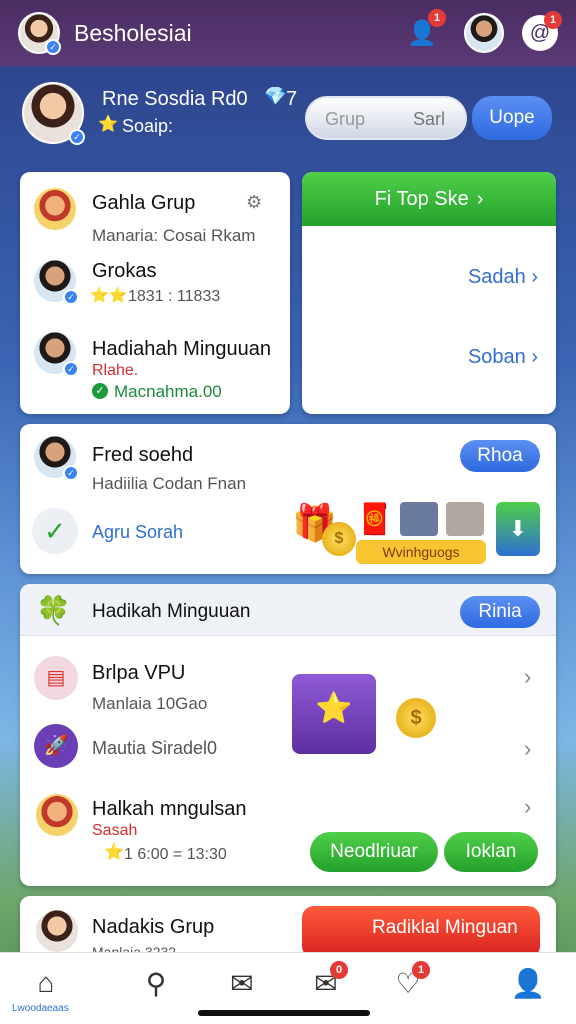 Image resolution: width=576 pixels, height=1024 pixels. What do you see at coordinates (518, 529) in the screenshot?
I see `download-icon: ⬇` at bounding box center [518, 529].